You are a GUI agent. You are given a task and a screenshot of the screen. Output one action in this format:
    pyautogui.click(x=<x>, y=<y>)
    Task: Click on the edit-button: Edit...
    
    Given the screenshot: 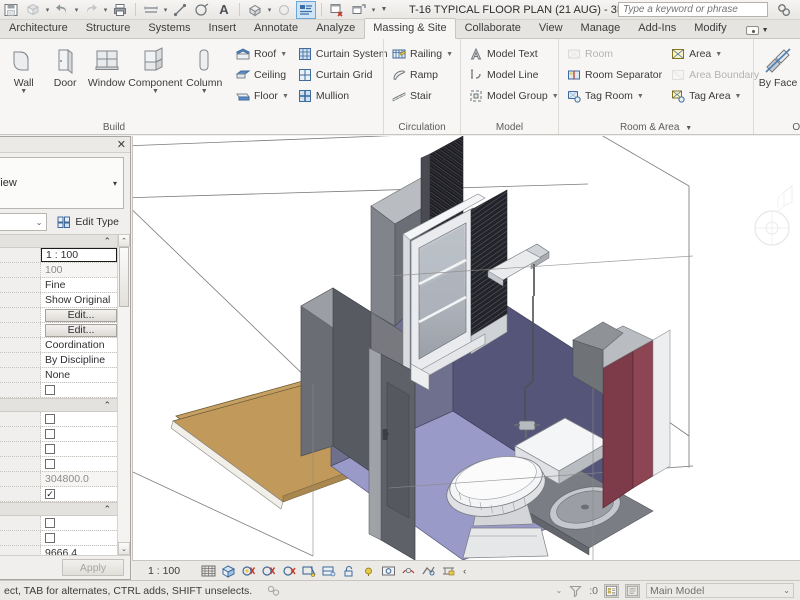 What is the action you would take?
    pyautogui.click(x=81, y=330)
    